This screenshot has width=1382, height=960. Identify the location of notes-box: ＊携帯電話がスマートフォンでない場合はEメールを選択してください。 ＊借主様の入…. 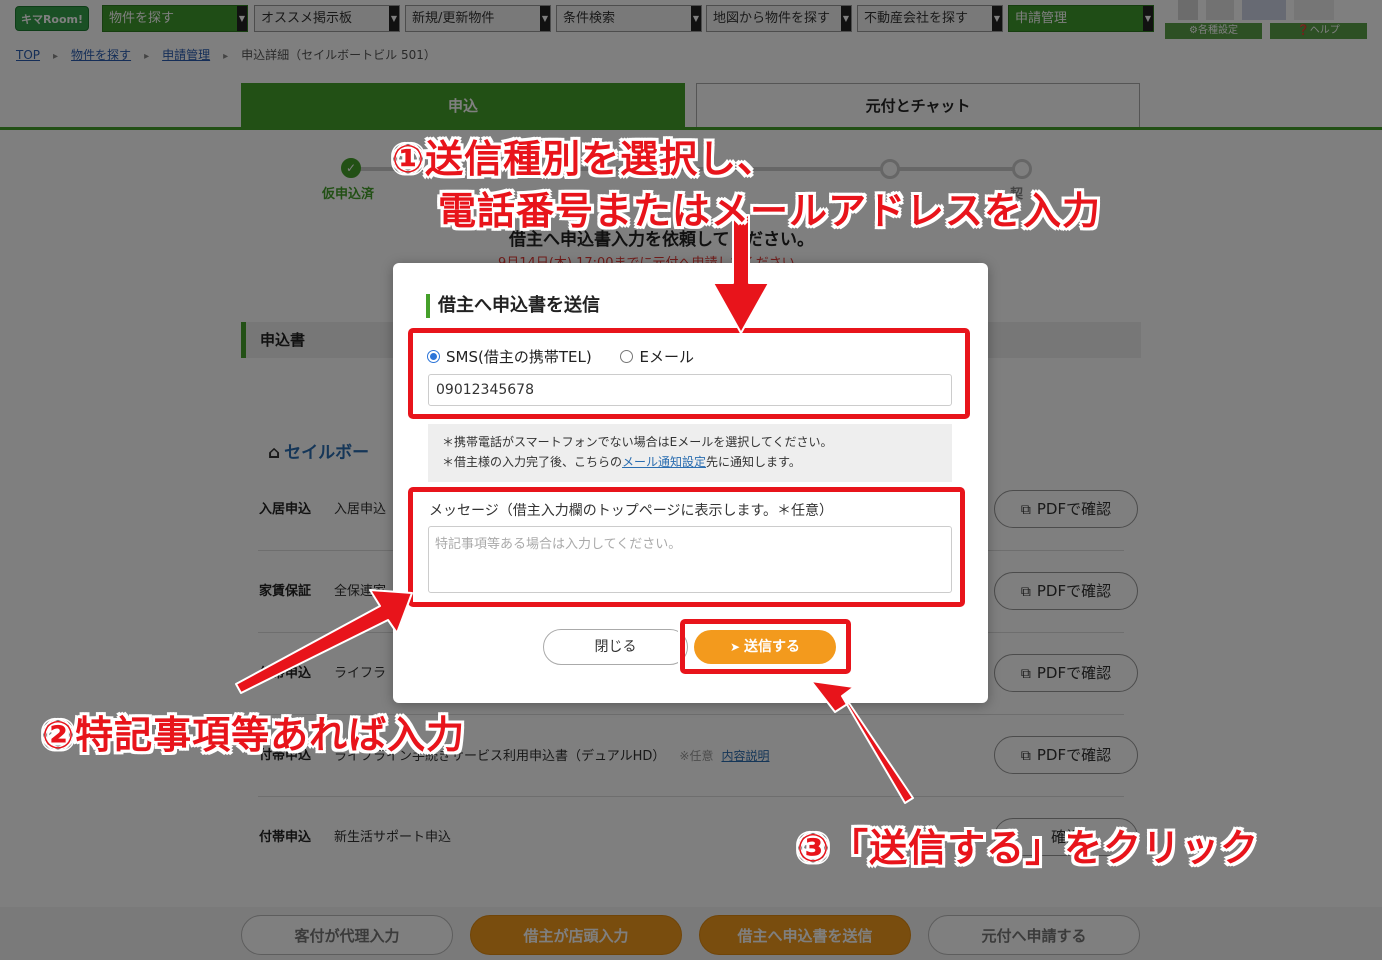
(690, 453).